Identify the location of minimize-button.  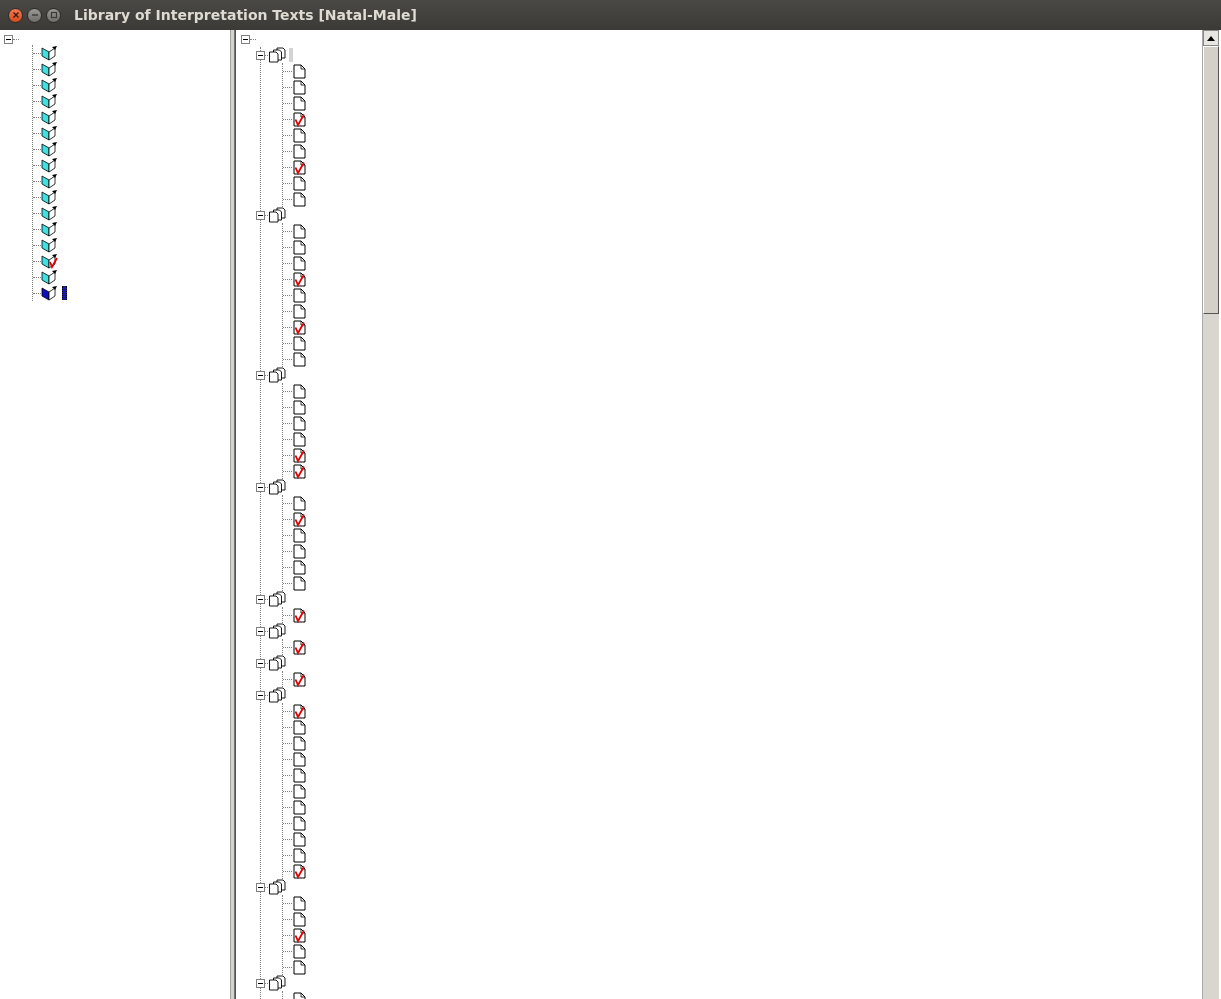
(34, 15).